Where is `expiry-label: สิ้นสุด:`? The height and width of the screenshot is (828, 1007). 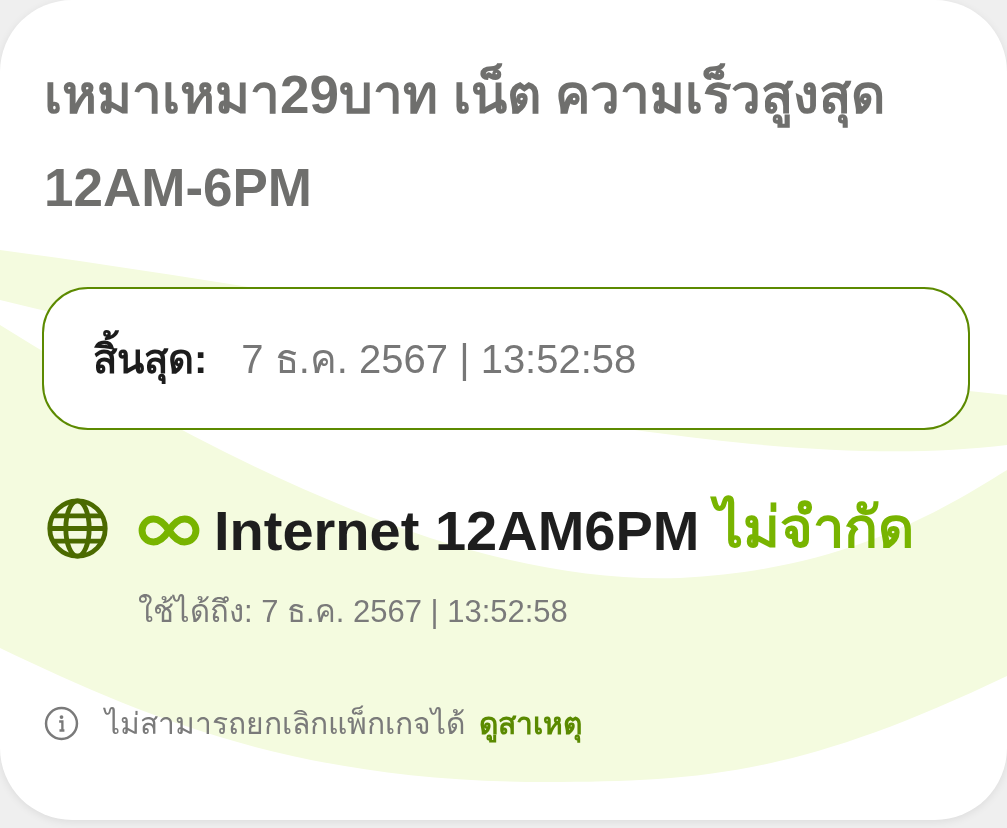 expiry-label: สิ้นสุด: is located at coordinates (150, 358).